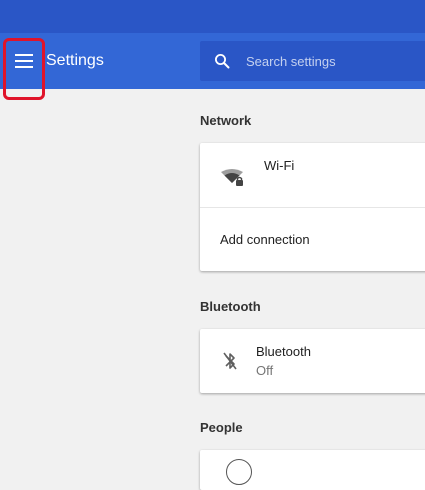 Image resolution: width=425 pixels, height=490 pixels. I want to click on section-title-people: People, so click(221, 427).